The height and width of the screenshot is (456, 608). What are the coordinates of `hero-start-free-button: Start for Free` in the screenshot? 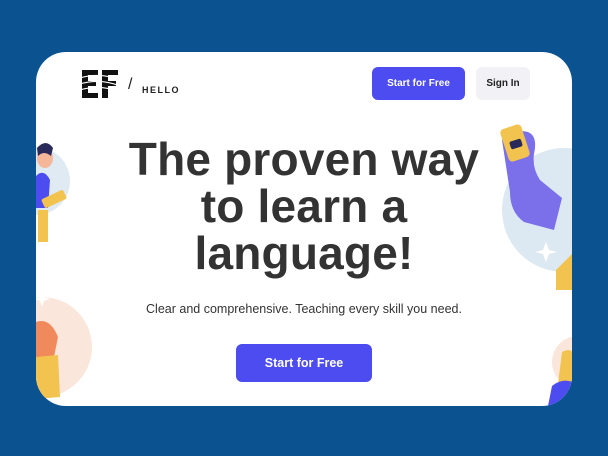 It's located at (304, 363).